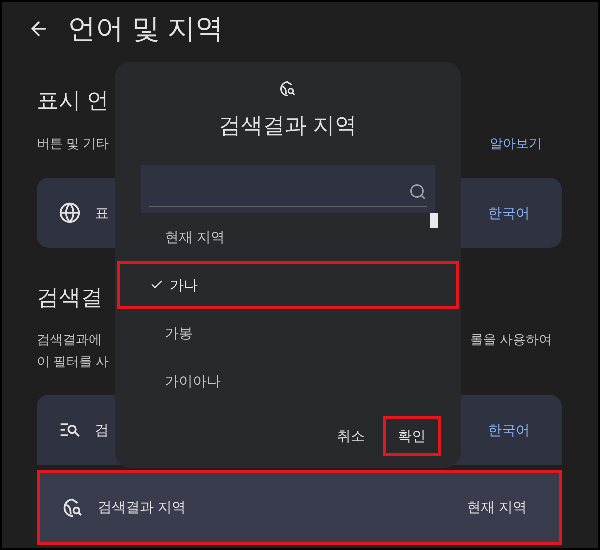 This screenshot has width=600, height=550. I want to click on dialog-button: 확인, so click(412, 436).